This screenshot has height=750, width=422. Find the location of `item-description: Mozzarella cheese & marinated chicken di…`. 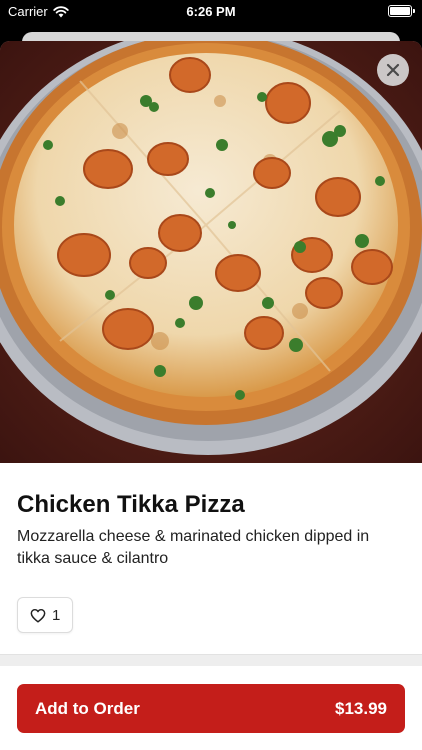

item-description: Mozzarella cheese & marinated chicken di… is located at coordinates (193, 547).